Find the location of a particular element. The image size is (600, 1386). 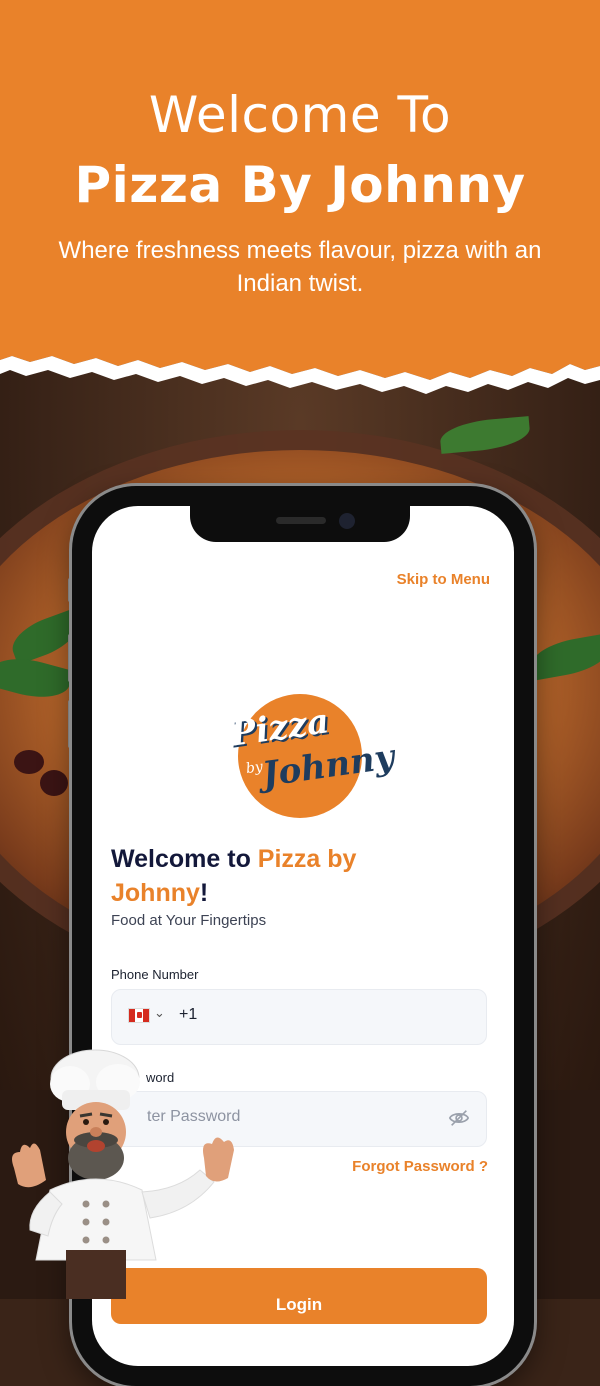

herb-leaf is located at coordinates (485, 435).